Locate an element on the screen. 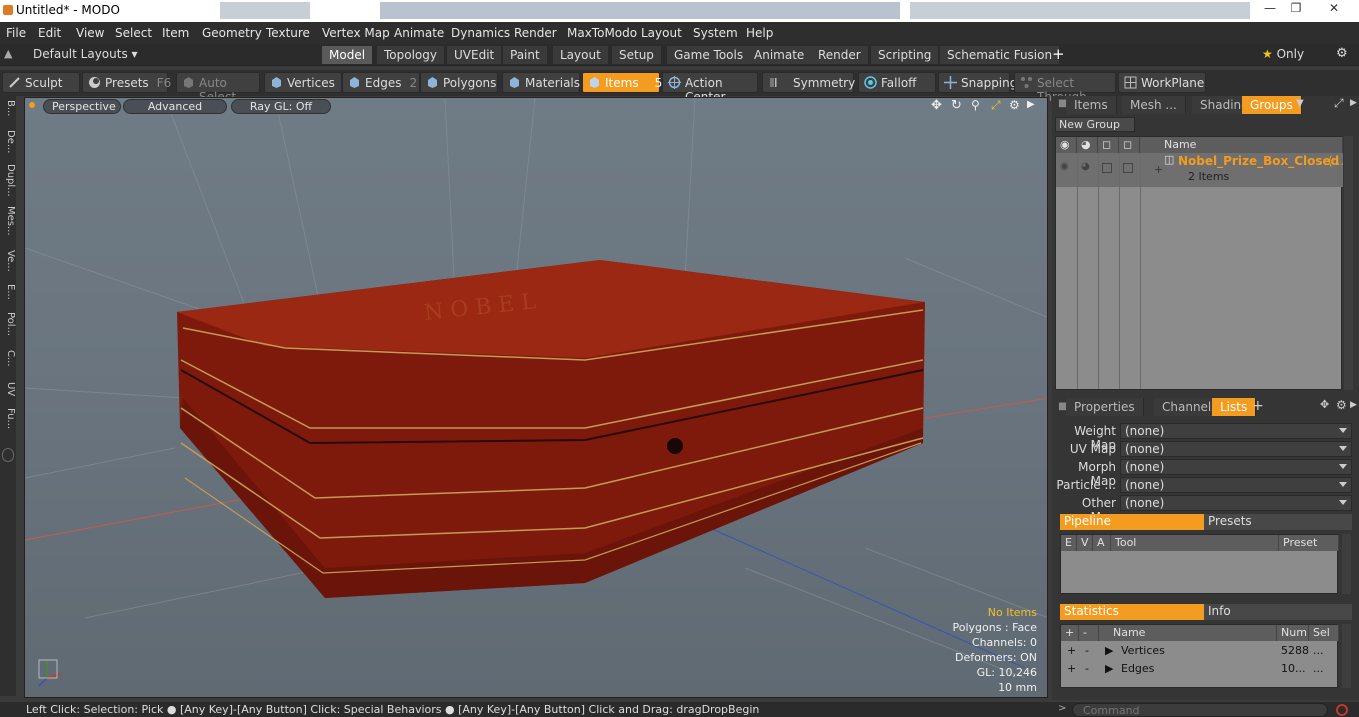 The height and width of the screenshot is (717, 1359). render-column-header: ◕ is located at coordinates (1087, 145).